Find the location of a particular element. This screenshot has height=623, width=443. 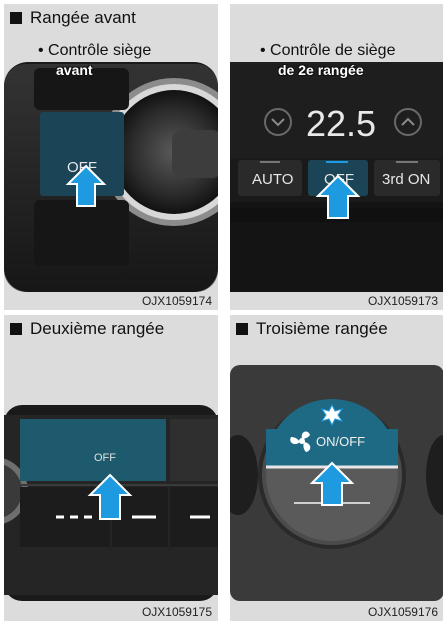

figure-code: OJX1059175 is located at coordinates (176, 612).